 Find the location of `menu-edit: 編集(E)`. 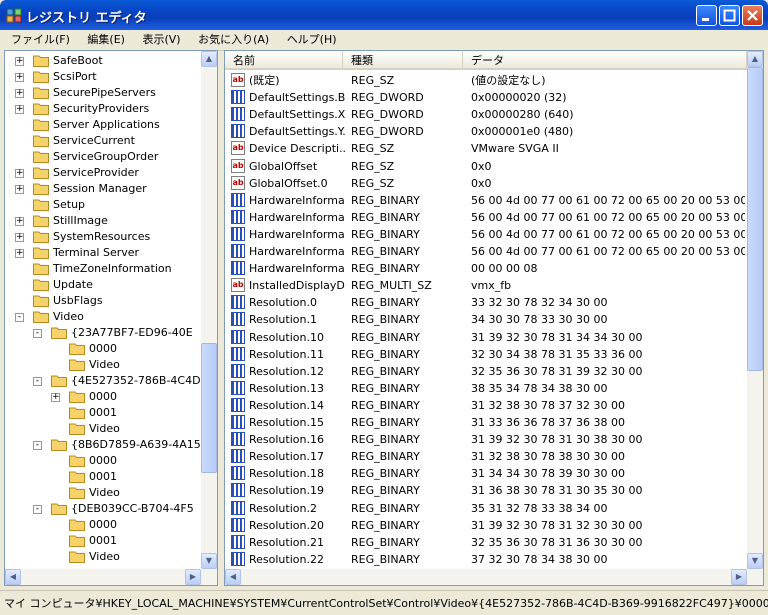

menu-edit: 編集(E) is located at coordinates (106, 40).